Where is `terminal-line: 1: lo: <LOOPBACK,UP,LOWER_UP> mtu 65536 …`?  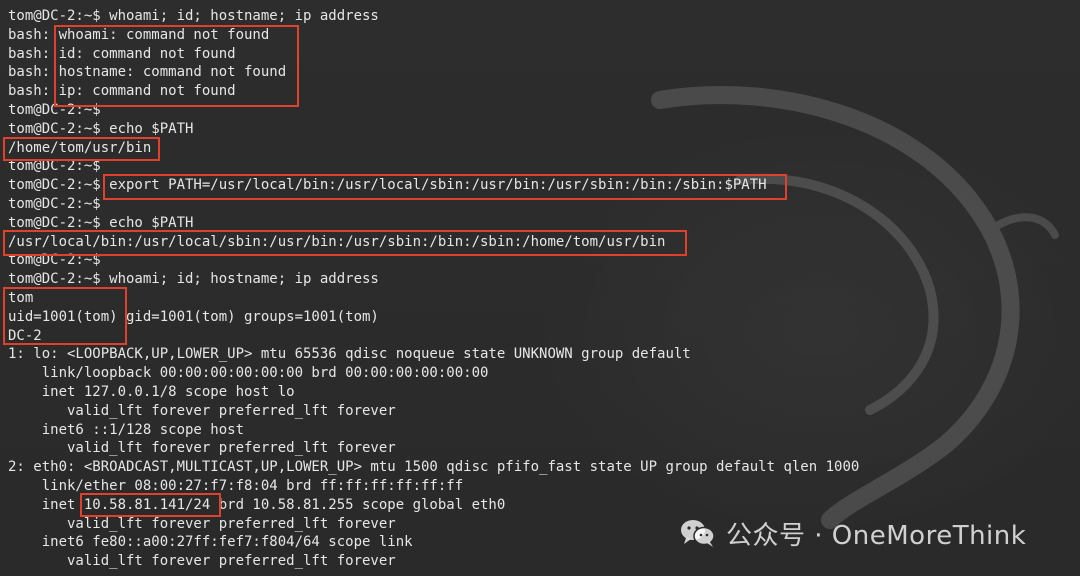 terminal-line: 1: lo: <LOOPBACK,UP,LOWER_UP> mtu 65536 … is located at coordinates (349, 354).